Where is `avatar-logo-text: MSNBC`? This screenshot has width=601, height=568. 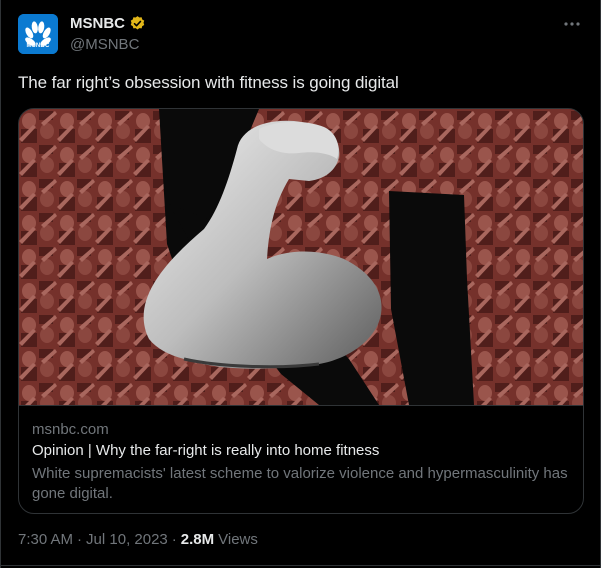
avatar-logo-text: MSNBC is located at coordinates (38, 46).